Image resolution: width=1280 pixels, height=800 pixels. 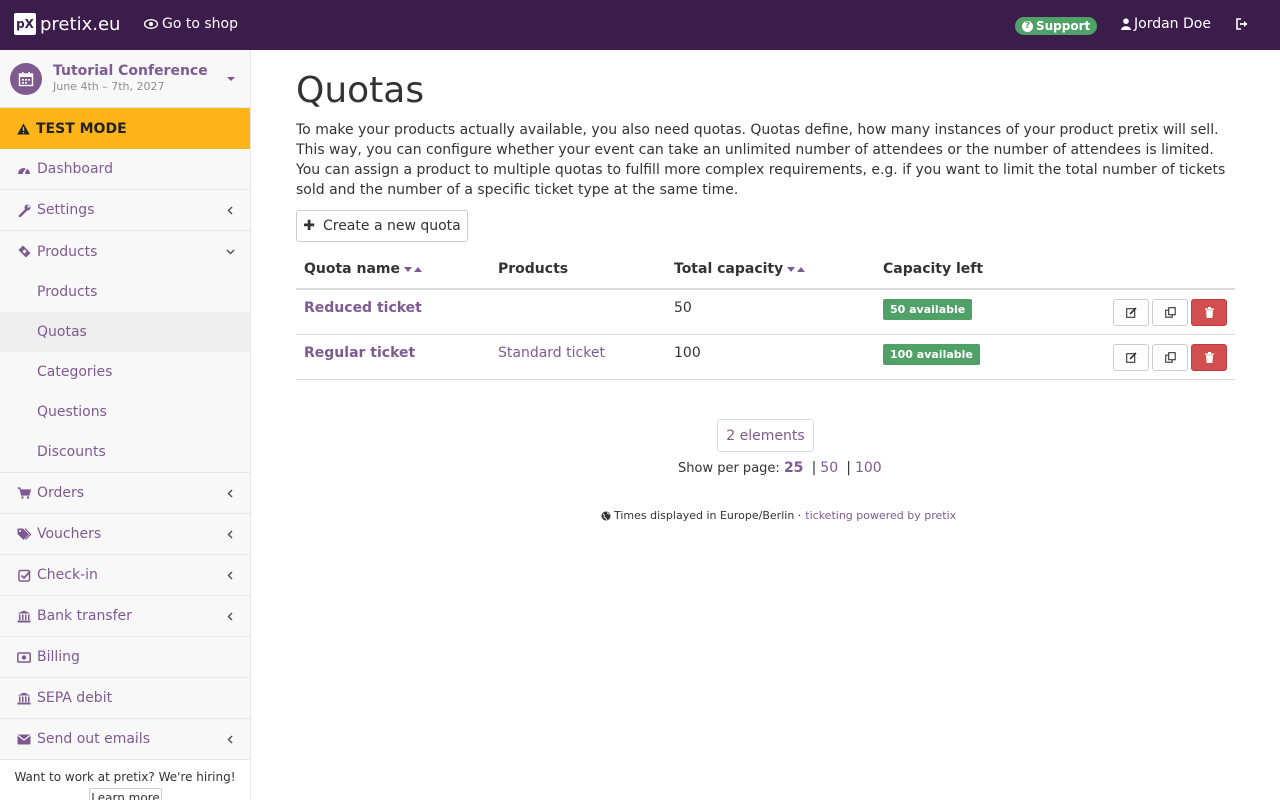 I want to click on brand-link: pX pretix.eu, so click(x=67, y=24).